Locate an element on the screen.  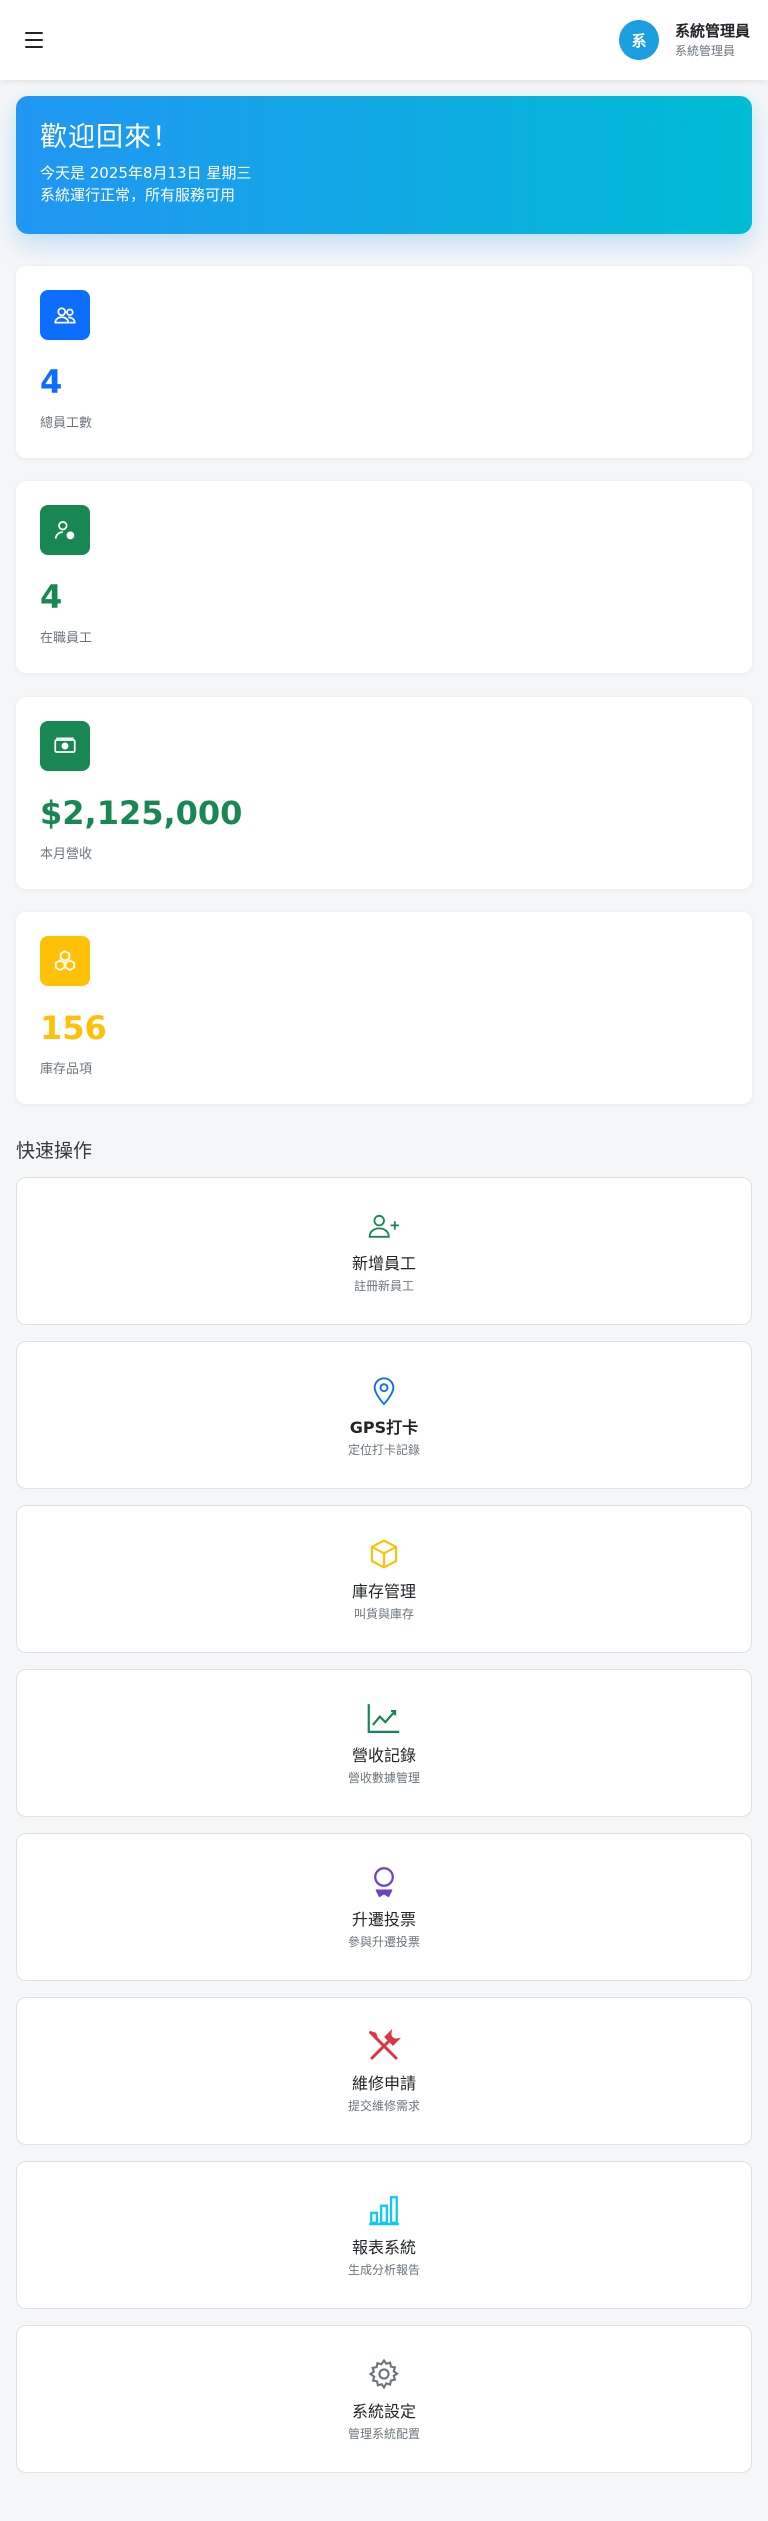
quick-action-subtitle: 叫貨與庫存 is located at coordinates (383, 1614).